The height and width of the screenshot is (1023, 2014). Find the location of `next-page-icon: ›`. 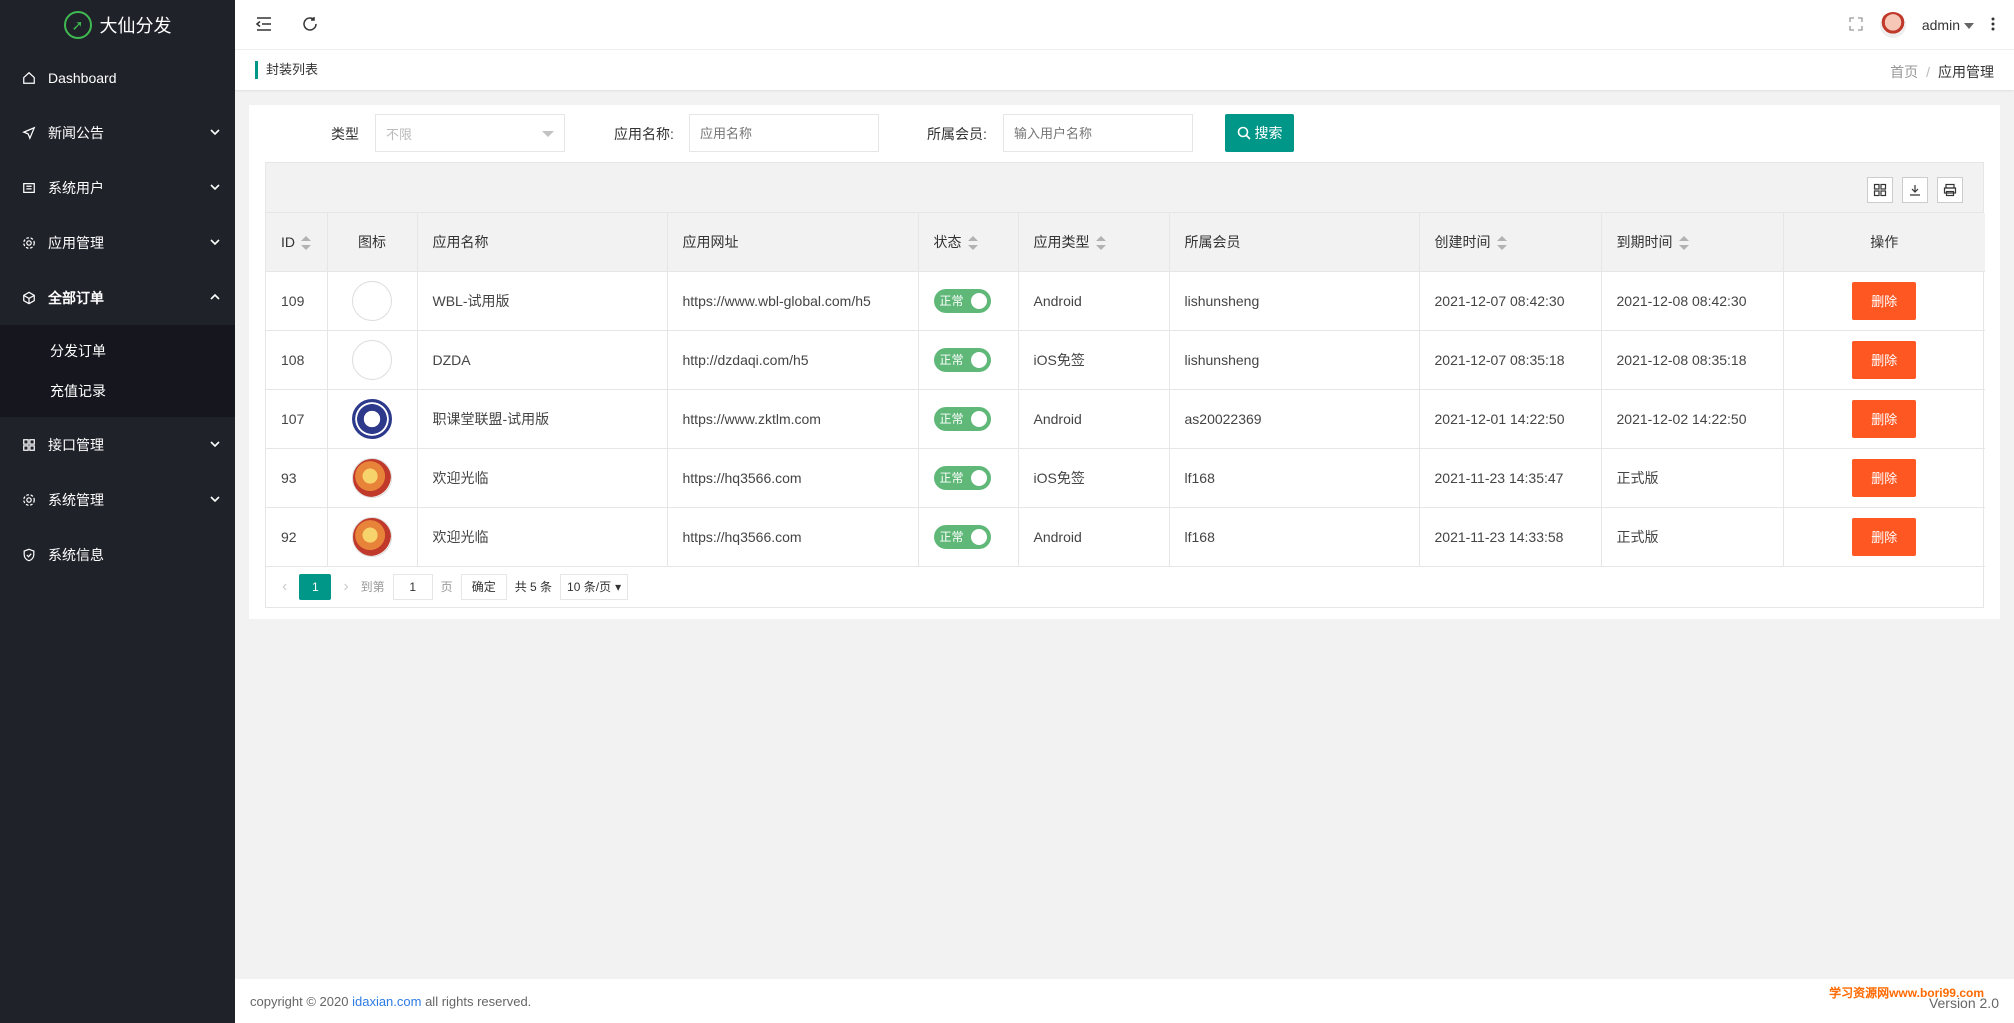

next-page-icon: › is located at coordinates (345, 587).